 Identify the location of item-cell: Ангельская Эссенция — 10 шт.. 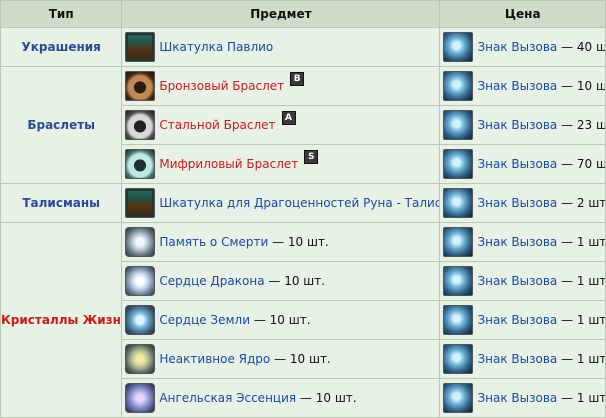
(281, 398).